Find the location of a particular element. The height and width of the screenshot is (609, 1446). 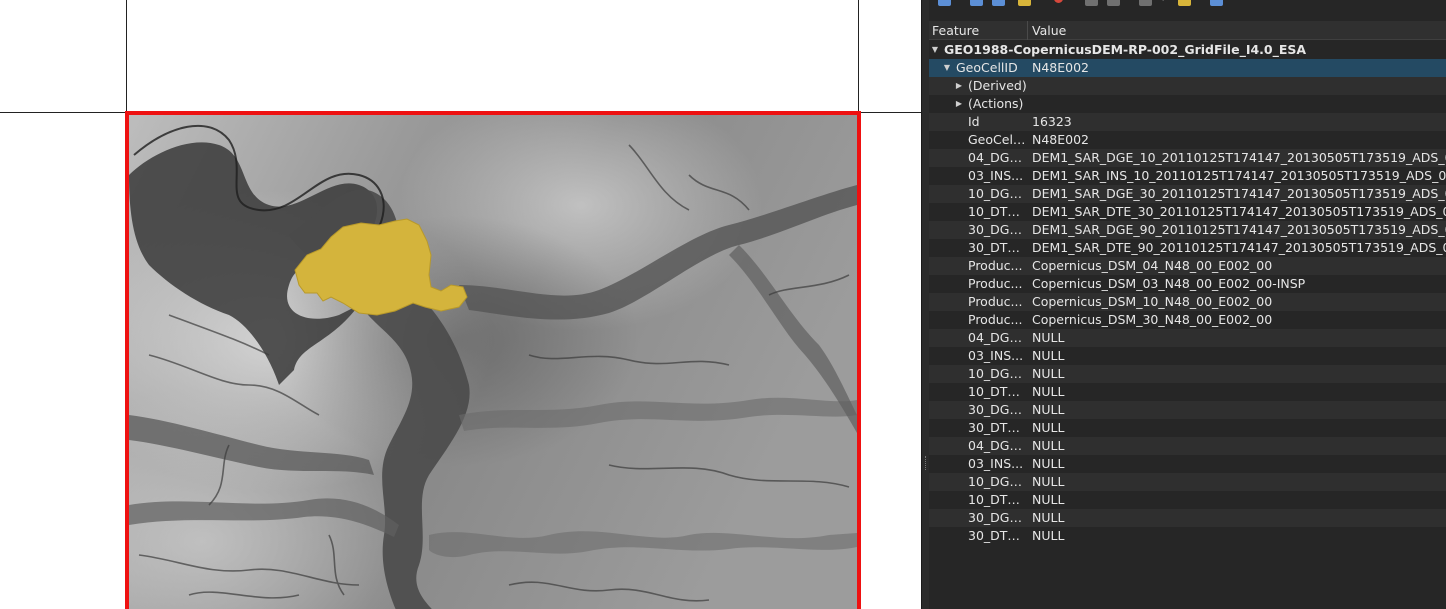

feature-name: (Actions) is located at coordinates (996, 103).